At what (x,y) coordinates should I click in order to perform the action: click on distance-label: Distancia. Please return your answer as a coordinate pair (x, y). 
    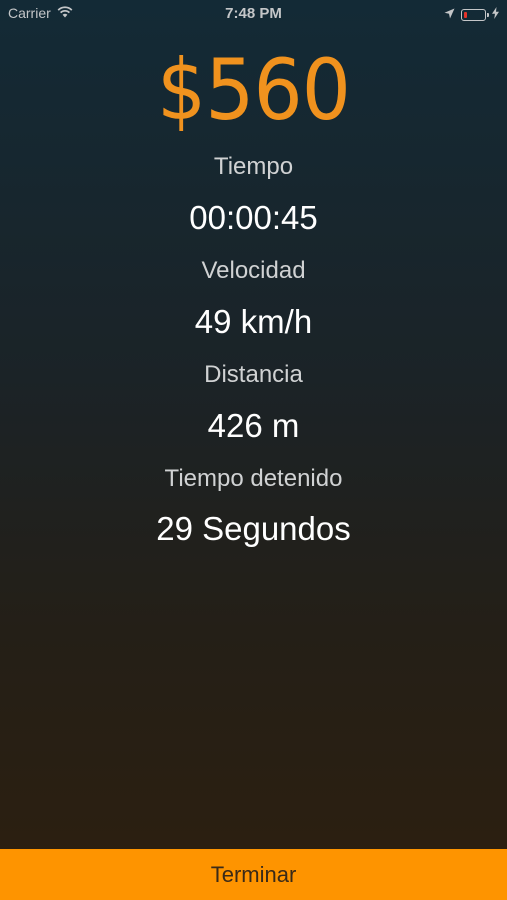
    Looking at the image, I should click on (253, 374).